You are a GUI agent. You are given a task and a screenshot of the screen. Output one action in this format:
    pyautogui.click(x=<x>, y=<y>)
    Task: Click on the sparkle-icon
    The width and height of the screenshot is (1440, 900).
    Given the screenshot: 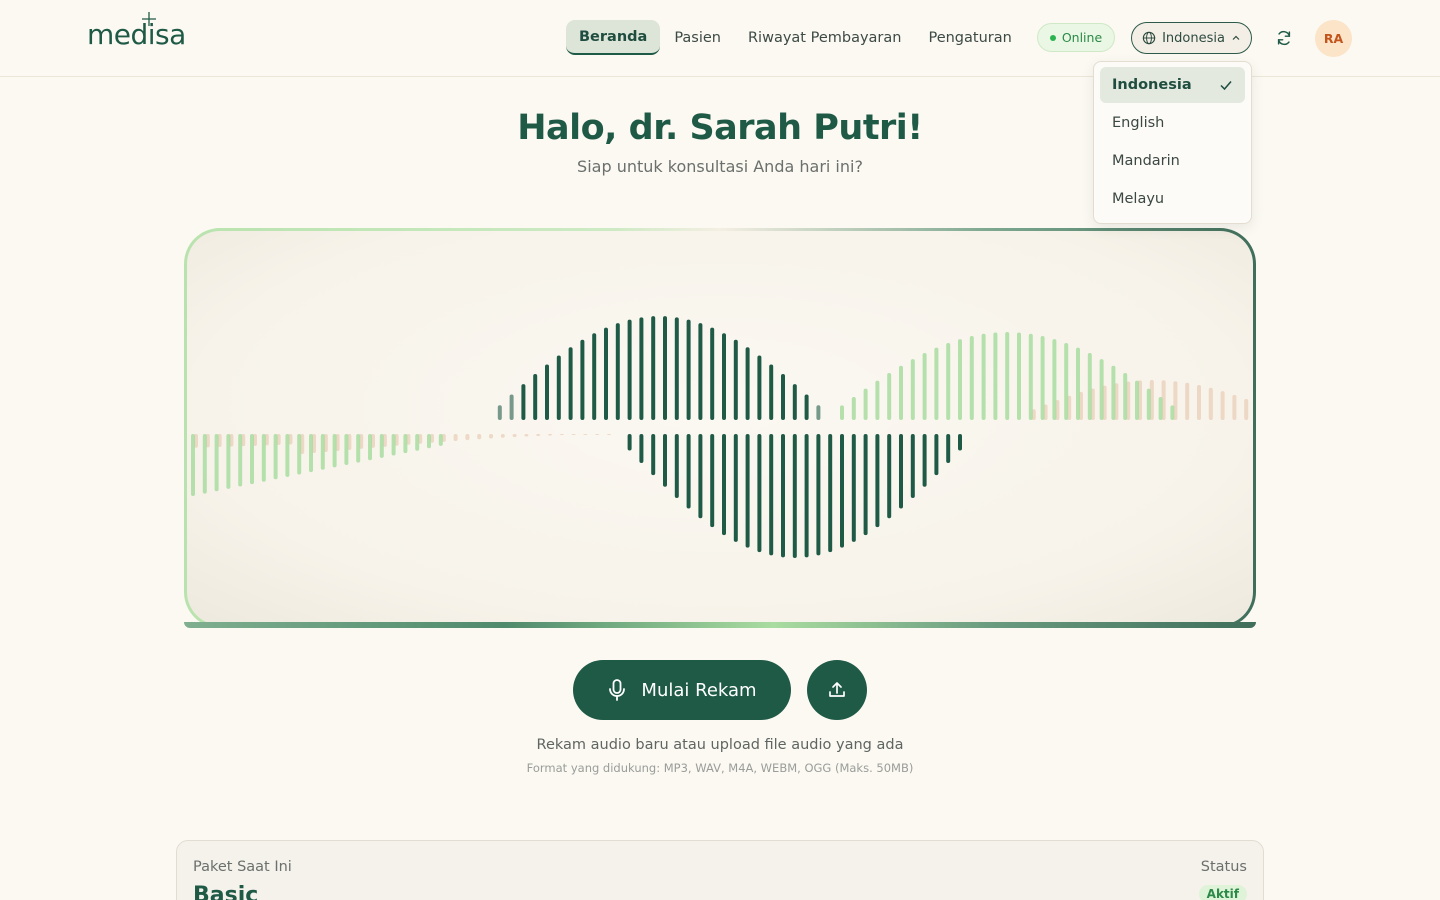 What is the action you would take?
    pyautogui.click(x=149, y=19)
    